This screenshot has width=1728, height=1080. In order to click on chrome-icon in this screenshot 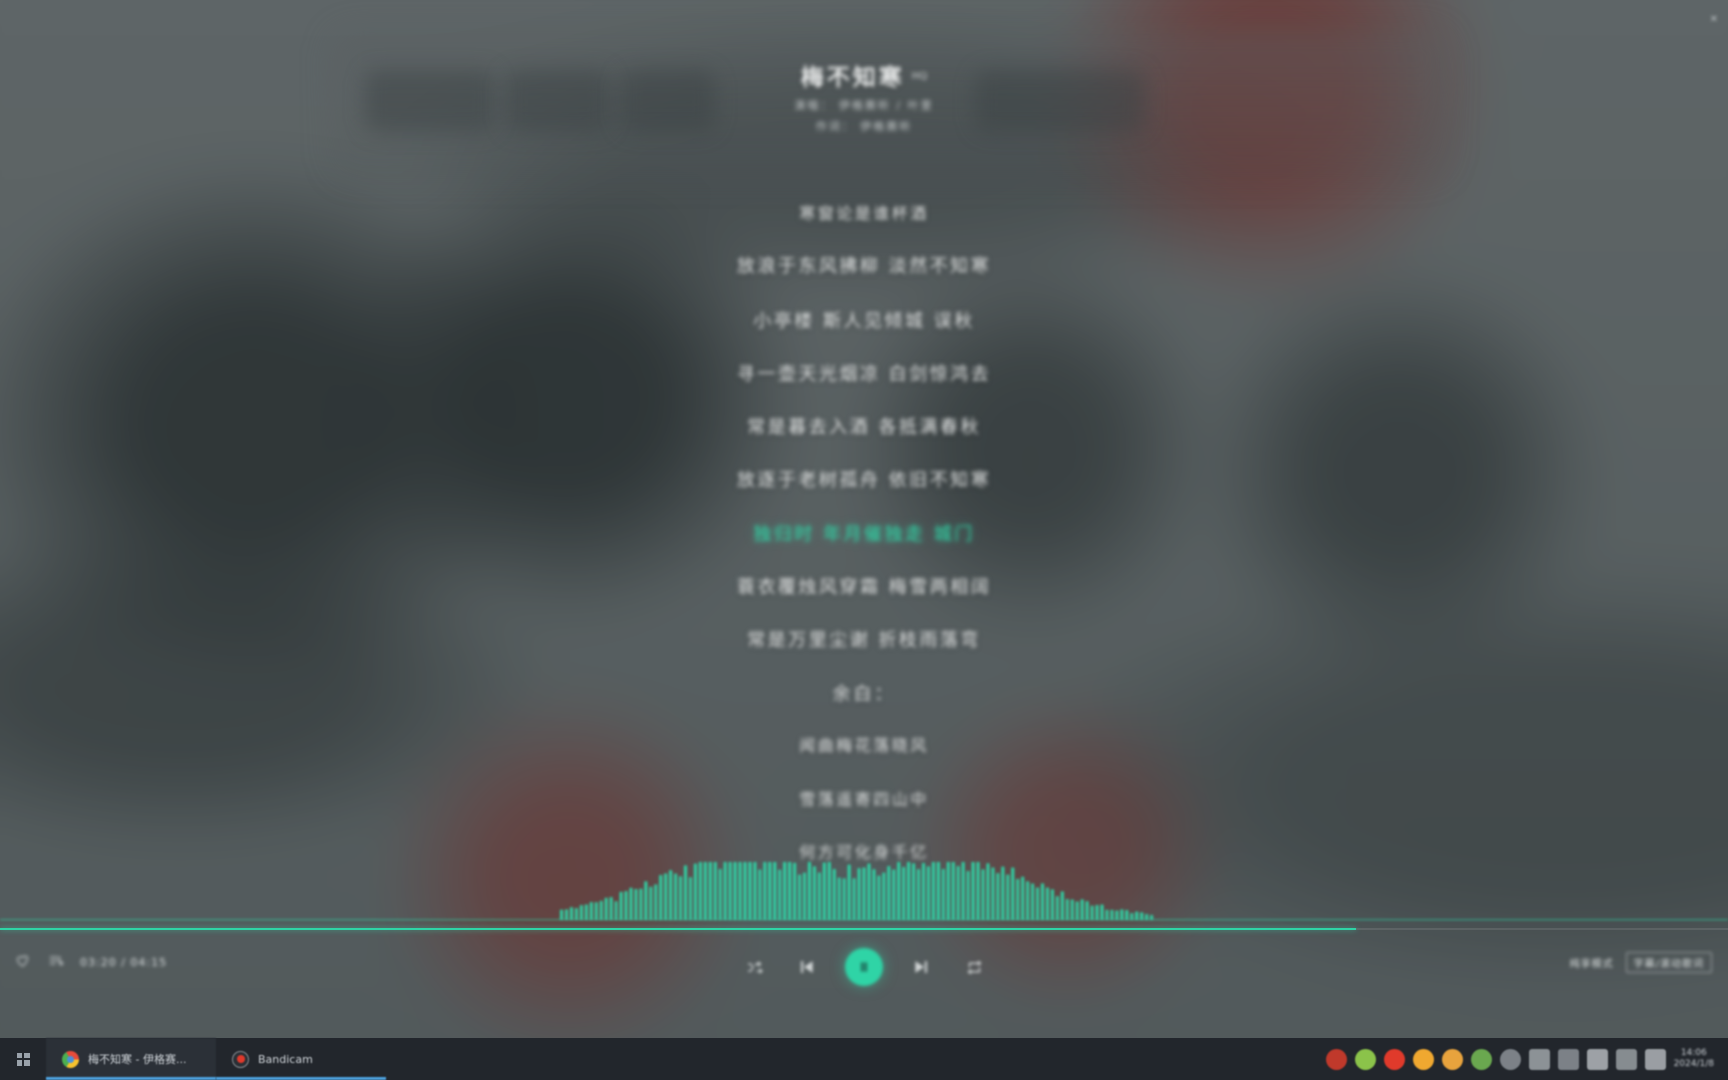, I will do `click(70, 1059)`.